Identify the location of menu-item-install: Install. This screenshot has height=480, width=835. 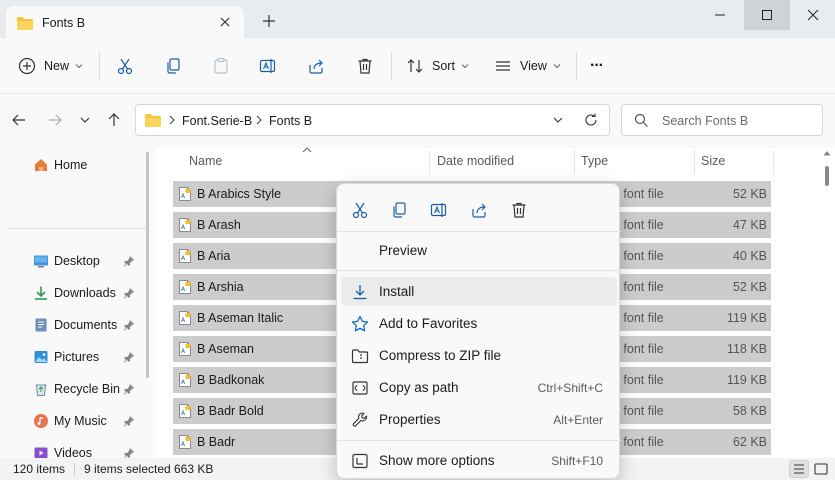
(479, 291).